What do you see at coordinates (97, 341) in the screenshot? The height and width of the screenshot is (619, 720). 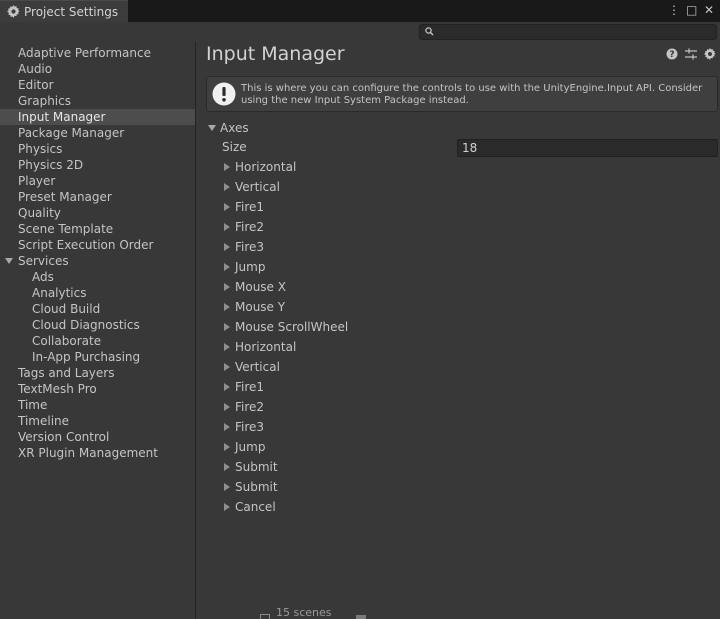 I see `sidebar-item-collaborate: Collaborate` at bounding box center [97, 341].